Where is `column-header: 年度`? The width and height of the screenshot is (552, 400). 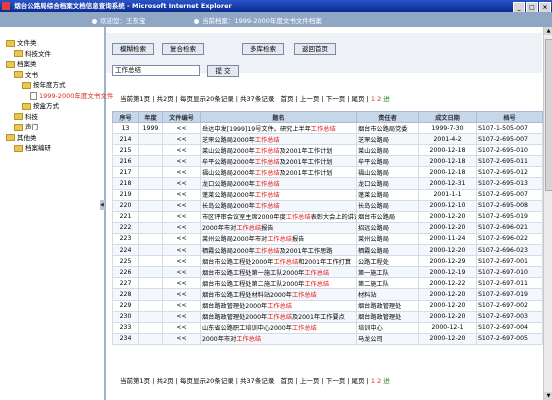 column-header: 年度 is located at coordinates (150, 117).